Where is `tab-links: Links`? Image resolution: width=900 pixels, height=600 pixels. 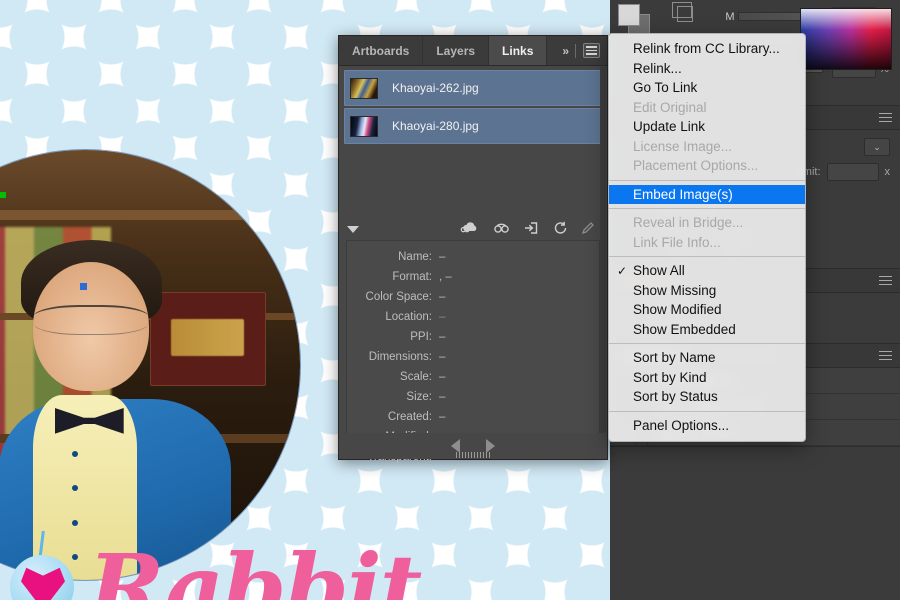
tab-links: Links is located at coordinates (518, 50).